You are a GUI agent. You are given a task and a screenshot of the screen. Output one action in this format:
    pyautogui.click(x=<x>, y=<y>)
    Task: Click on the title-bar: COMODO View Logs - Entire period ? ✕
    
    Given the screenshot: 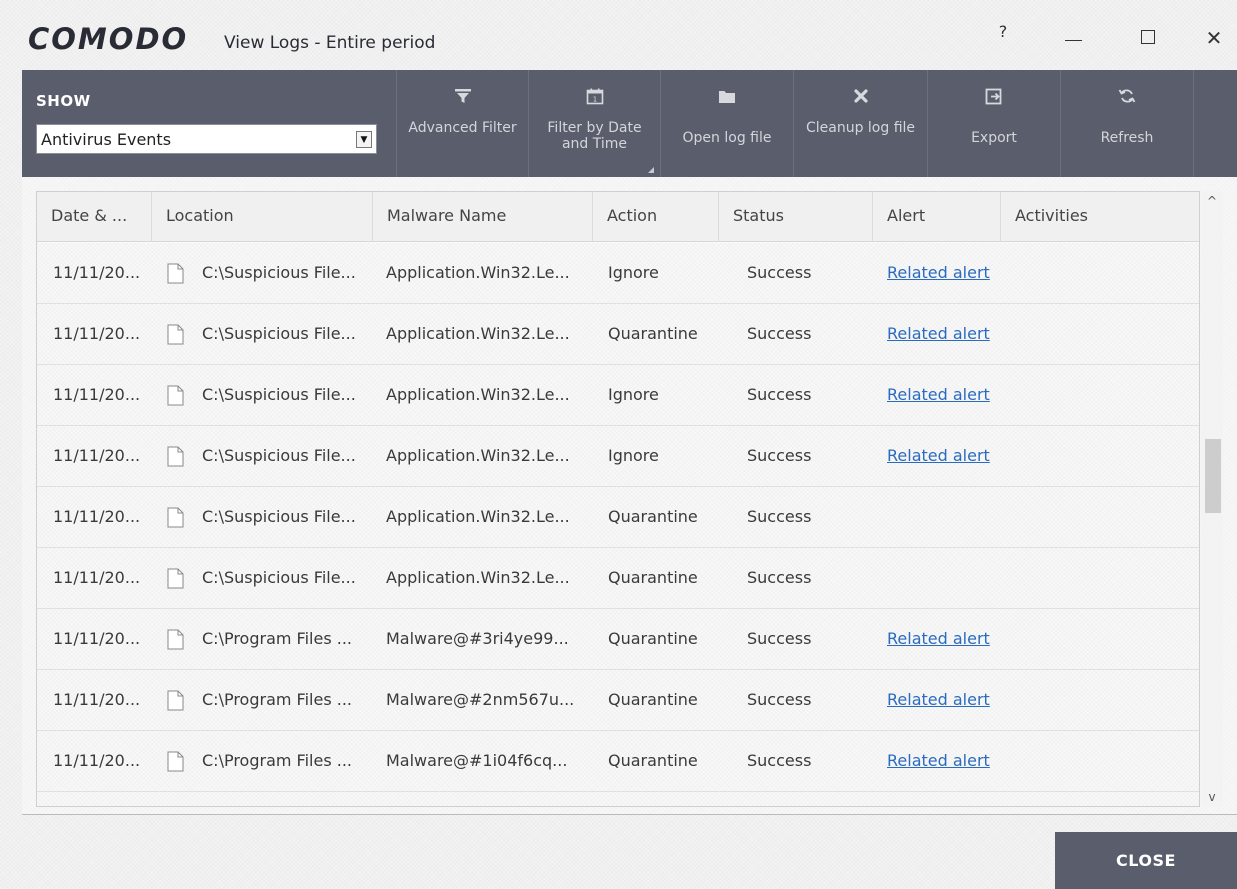 What is the action you would take?
    pyautogui.click(x=618, y=35)
    